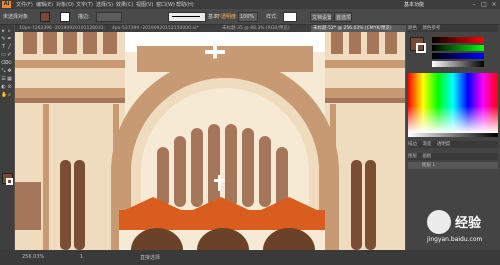 This screenshot has height=265, width=500. I want to click on tool-icon: ▹, so click(9, 31).